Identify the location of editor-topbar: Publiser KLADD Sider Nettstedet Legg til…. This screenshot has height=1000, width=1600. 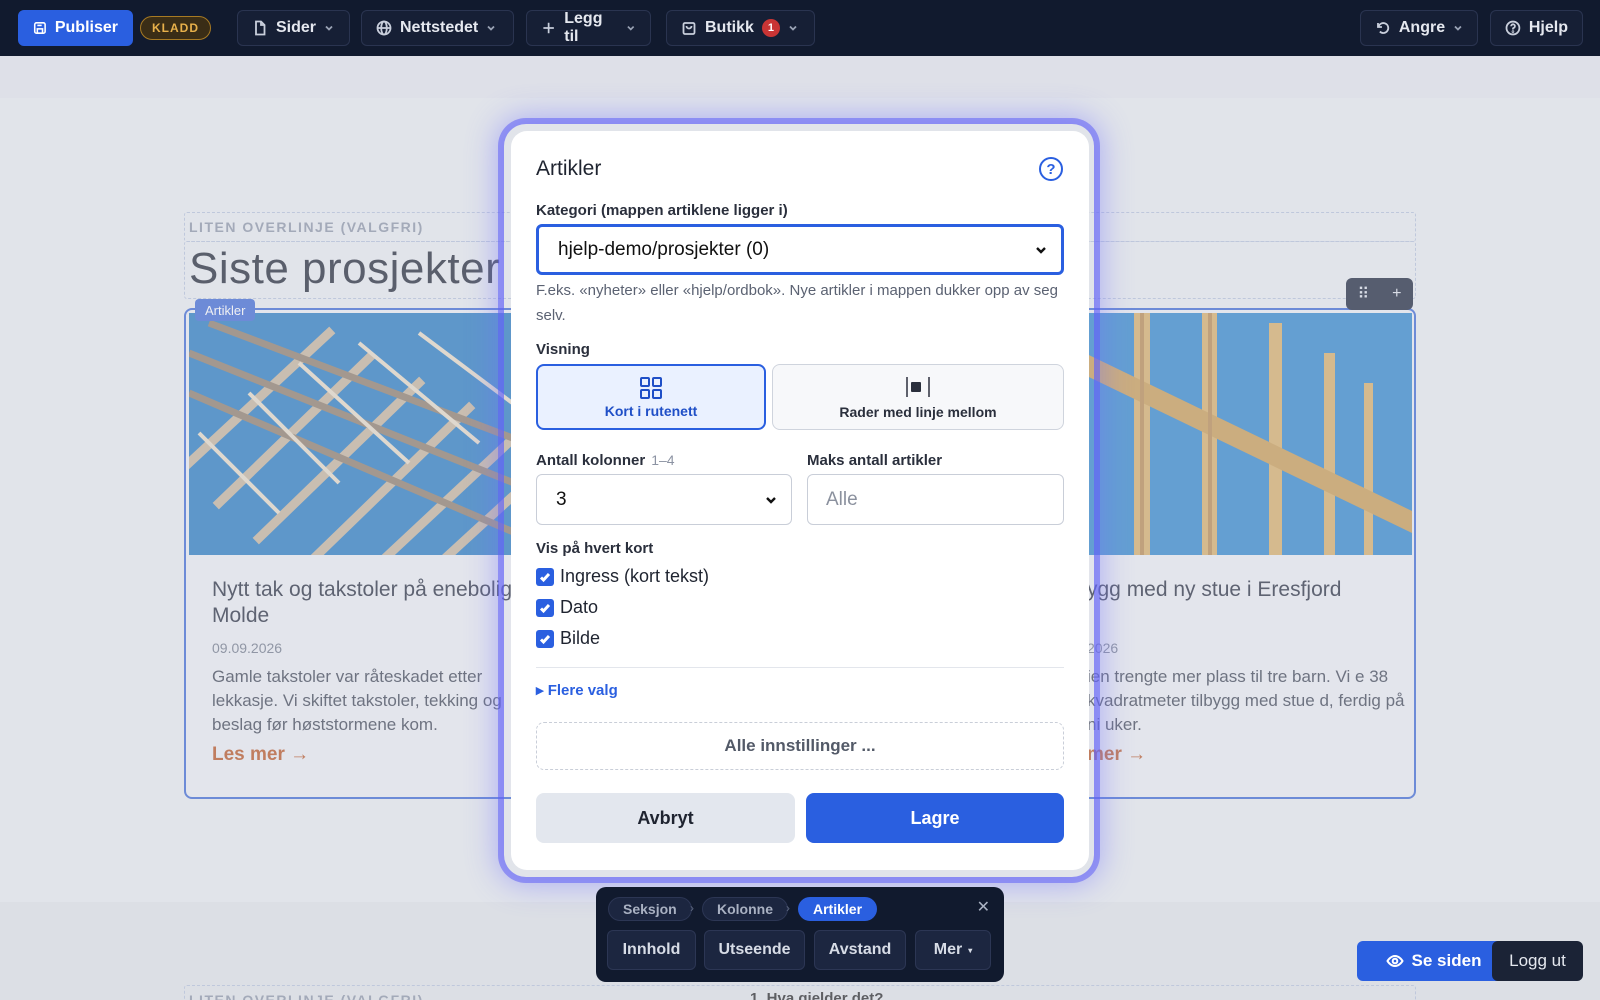
(800, 28).